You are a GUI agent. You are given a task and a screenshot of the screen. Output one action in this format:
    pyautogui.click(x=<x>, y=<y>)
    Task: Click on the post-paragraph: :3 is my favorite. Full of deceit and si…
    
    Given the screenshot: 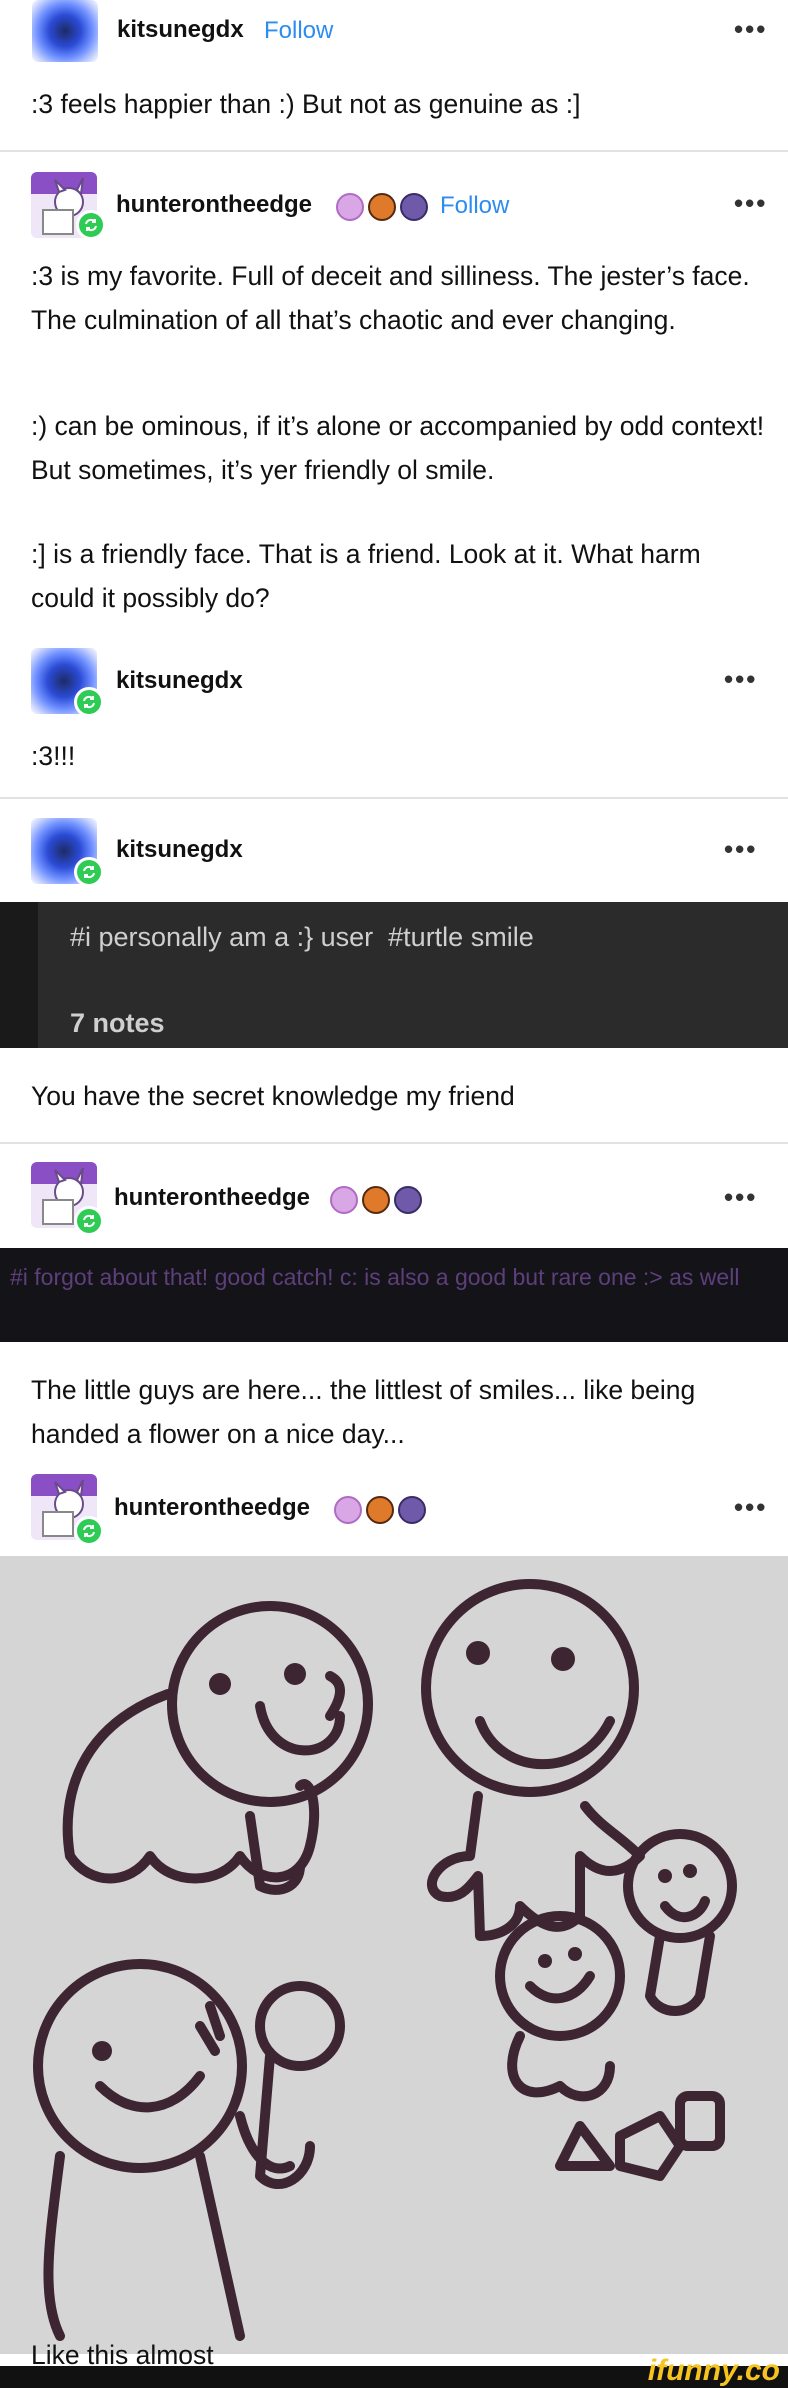 What is the action you would take?
    pyautogui.click(x=390, y=298)
    